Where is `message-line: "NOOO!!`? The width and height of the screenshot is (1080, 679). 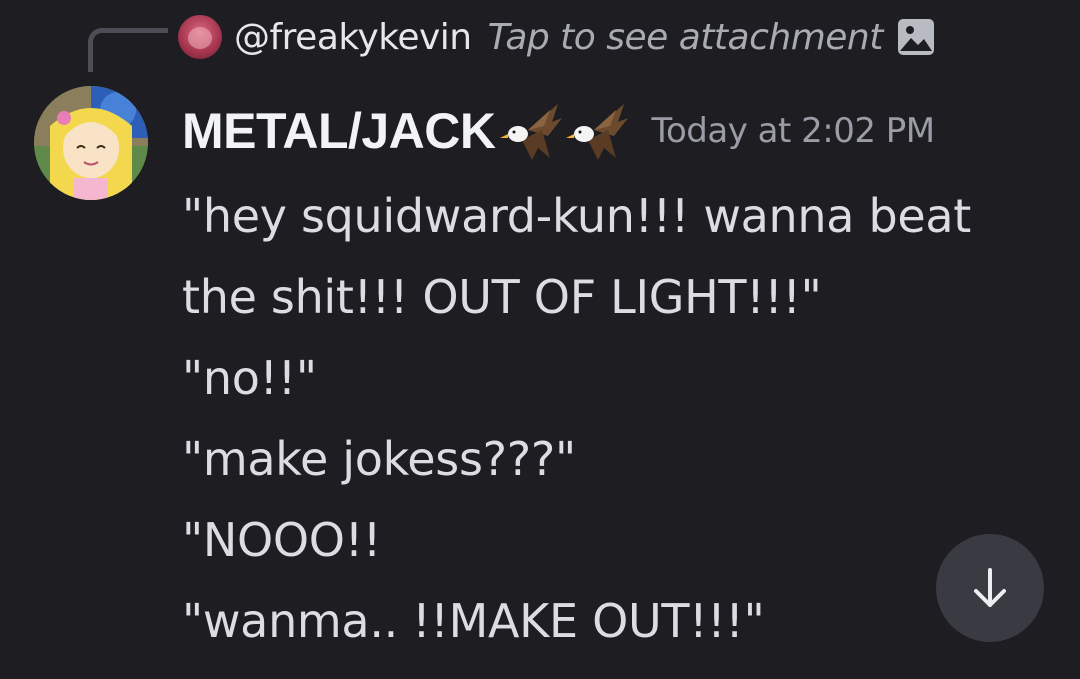
message-line: "NOOO!! is located at coordinates (281, 540).